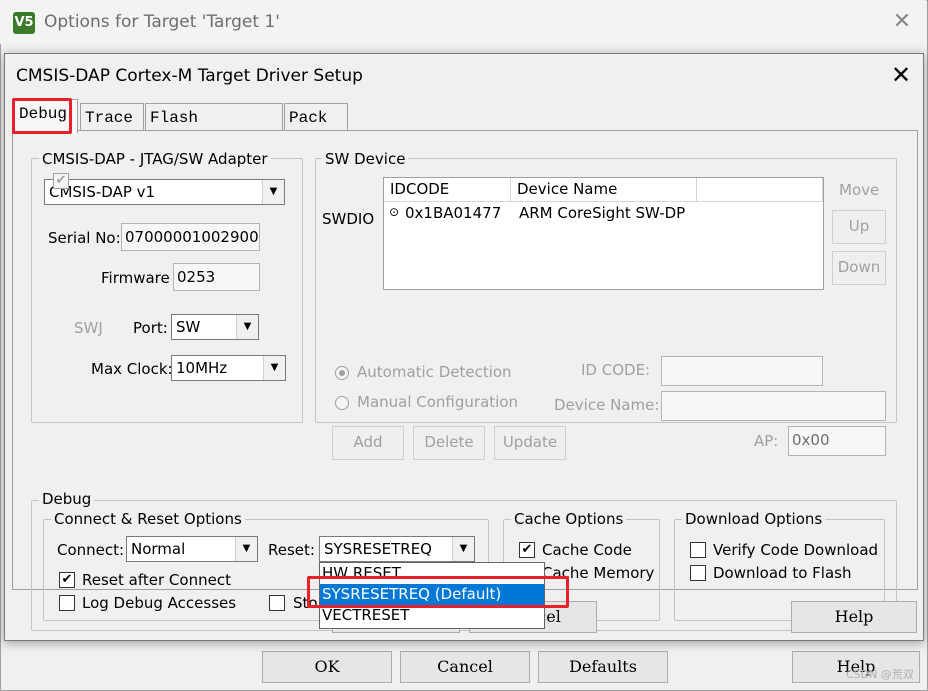 Image resolution: width=928 pixels, height=691 pixels. What do you see at coordinates (902, 22) in the screenshot?
I see `outer-close-icon: ✕` at bounding box center [902, 22].